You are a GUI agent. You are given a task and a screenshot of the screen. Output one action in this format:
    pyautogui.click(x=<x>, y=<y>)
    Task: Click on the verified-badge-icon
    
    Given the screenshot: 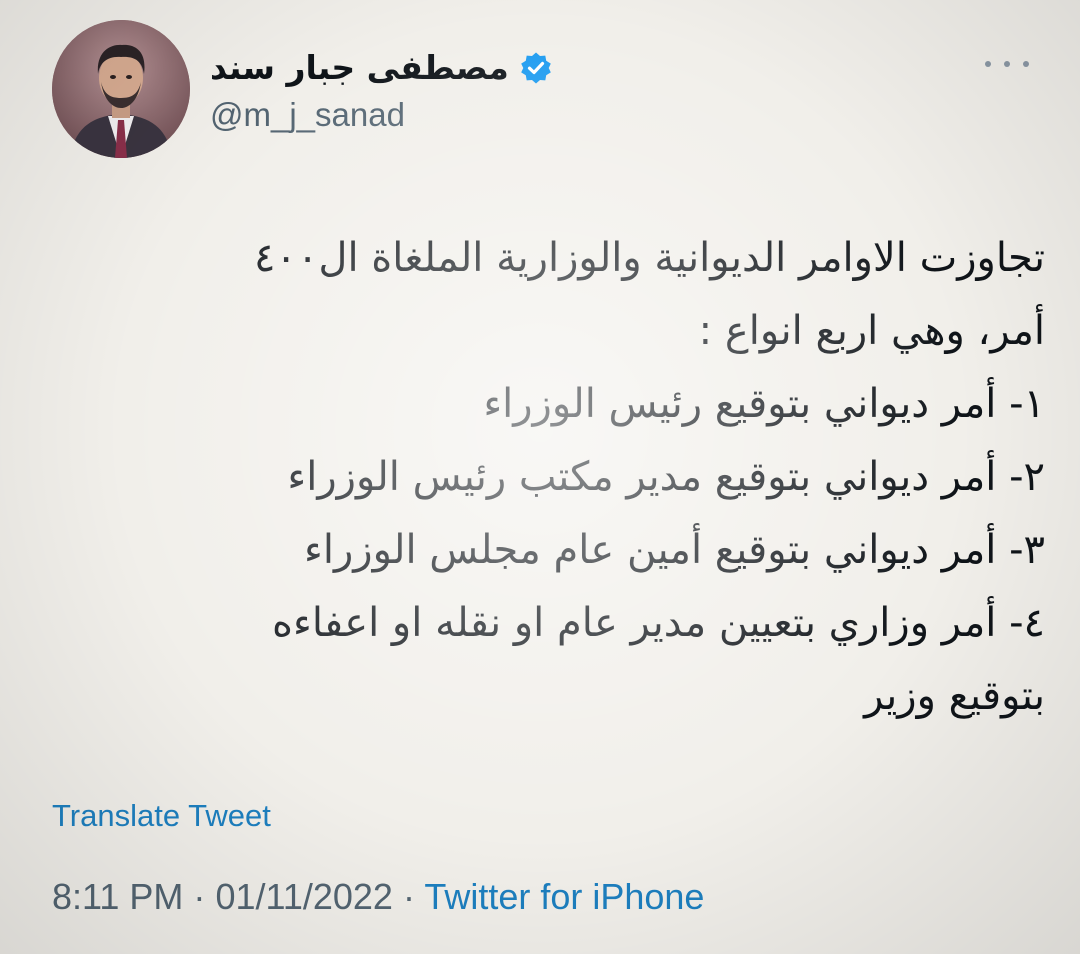 What is the action you would take?
    pyautogui.click(x=536, y=68)
    